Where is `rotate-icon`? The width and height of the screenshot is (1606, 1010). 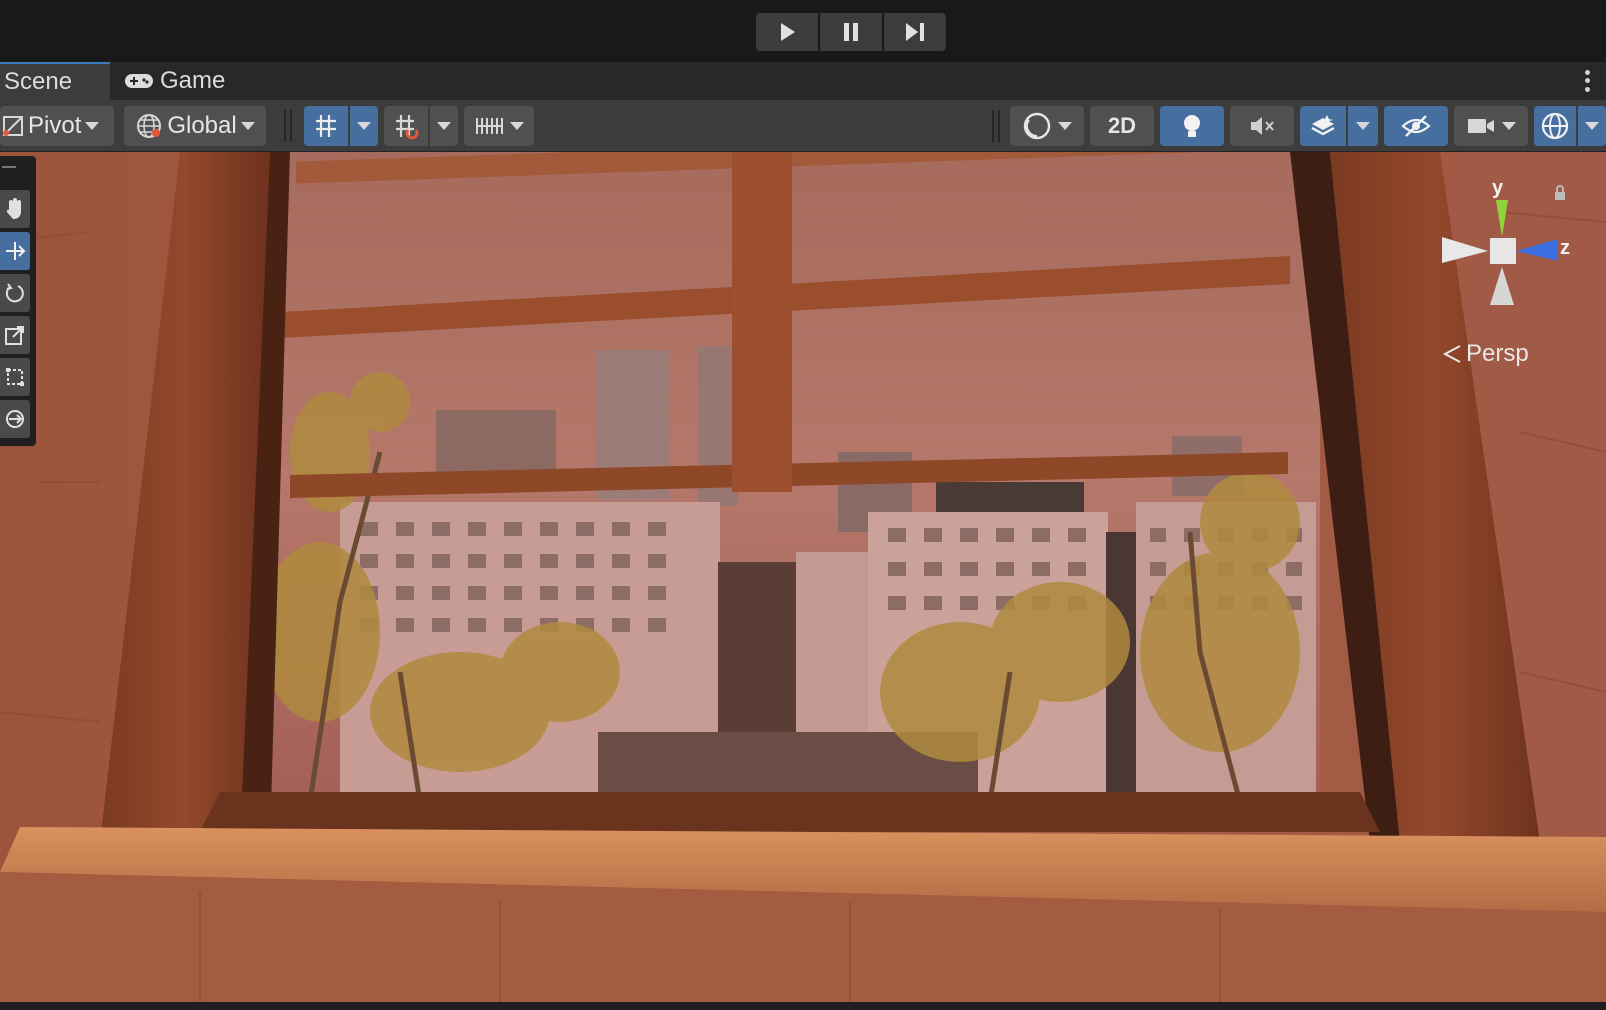
rotate-icon is located at coordinates (14, 293).